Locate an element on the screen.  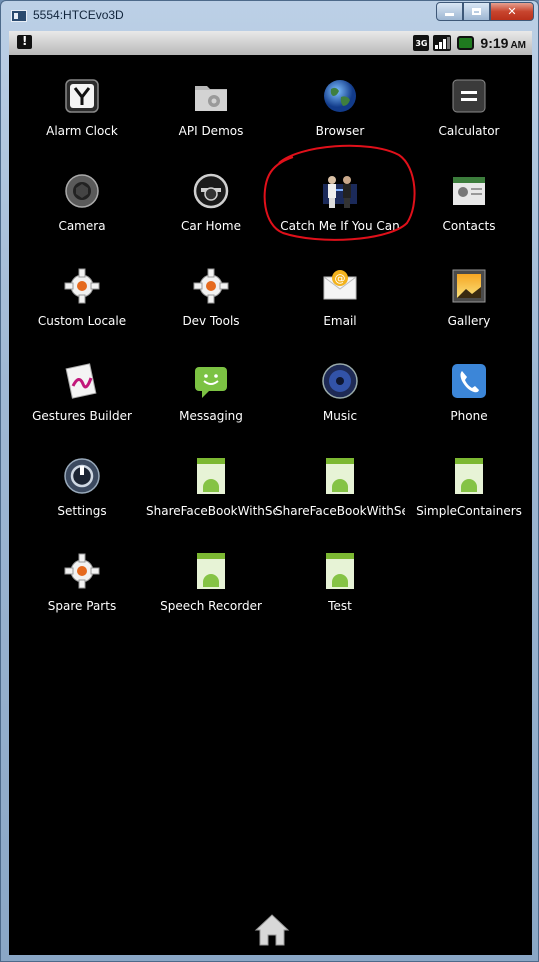
gallery-icon is located at coordinates (469, 286).